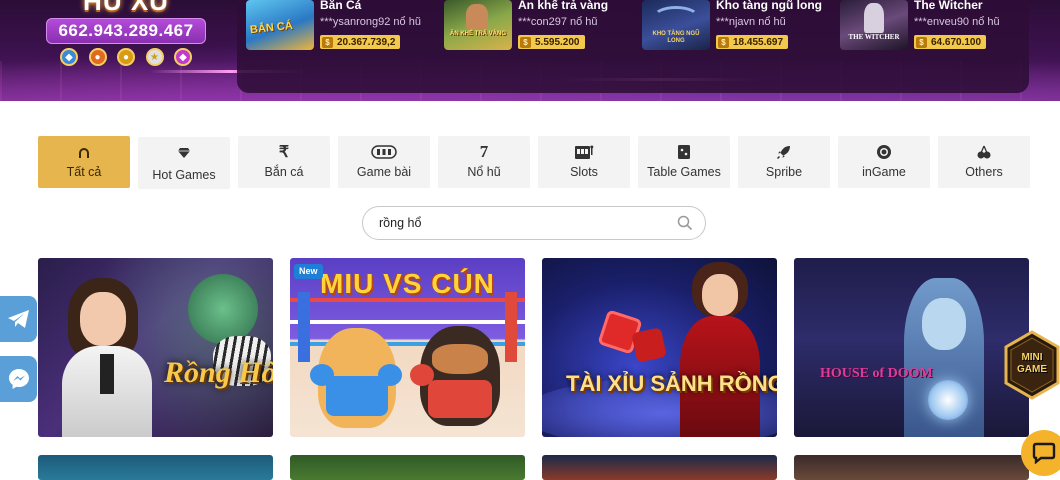  I want to click on tab-ingame: inGame, so click(884, 162).